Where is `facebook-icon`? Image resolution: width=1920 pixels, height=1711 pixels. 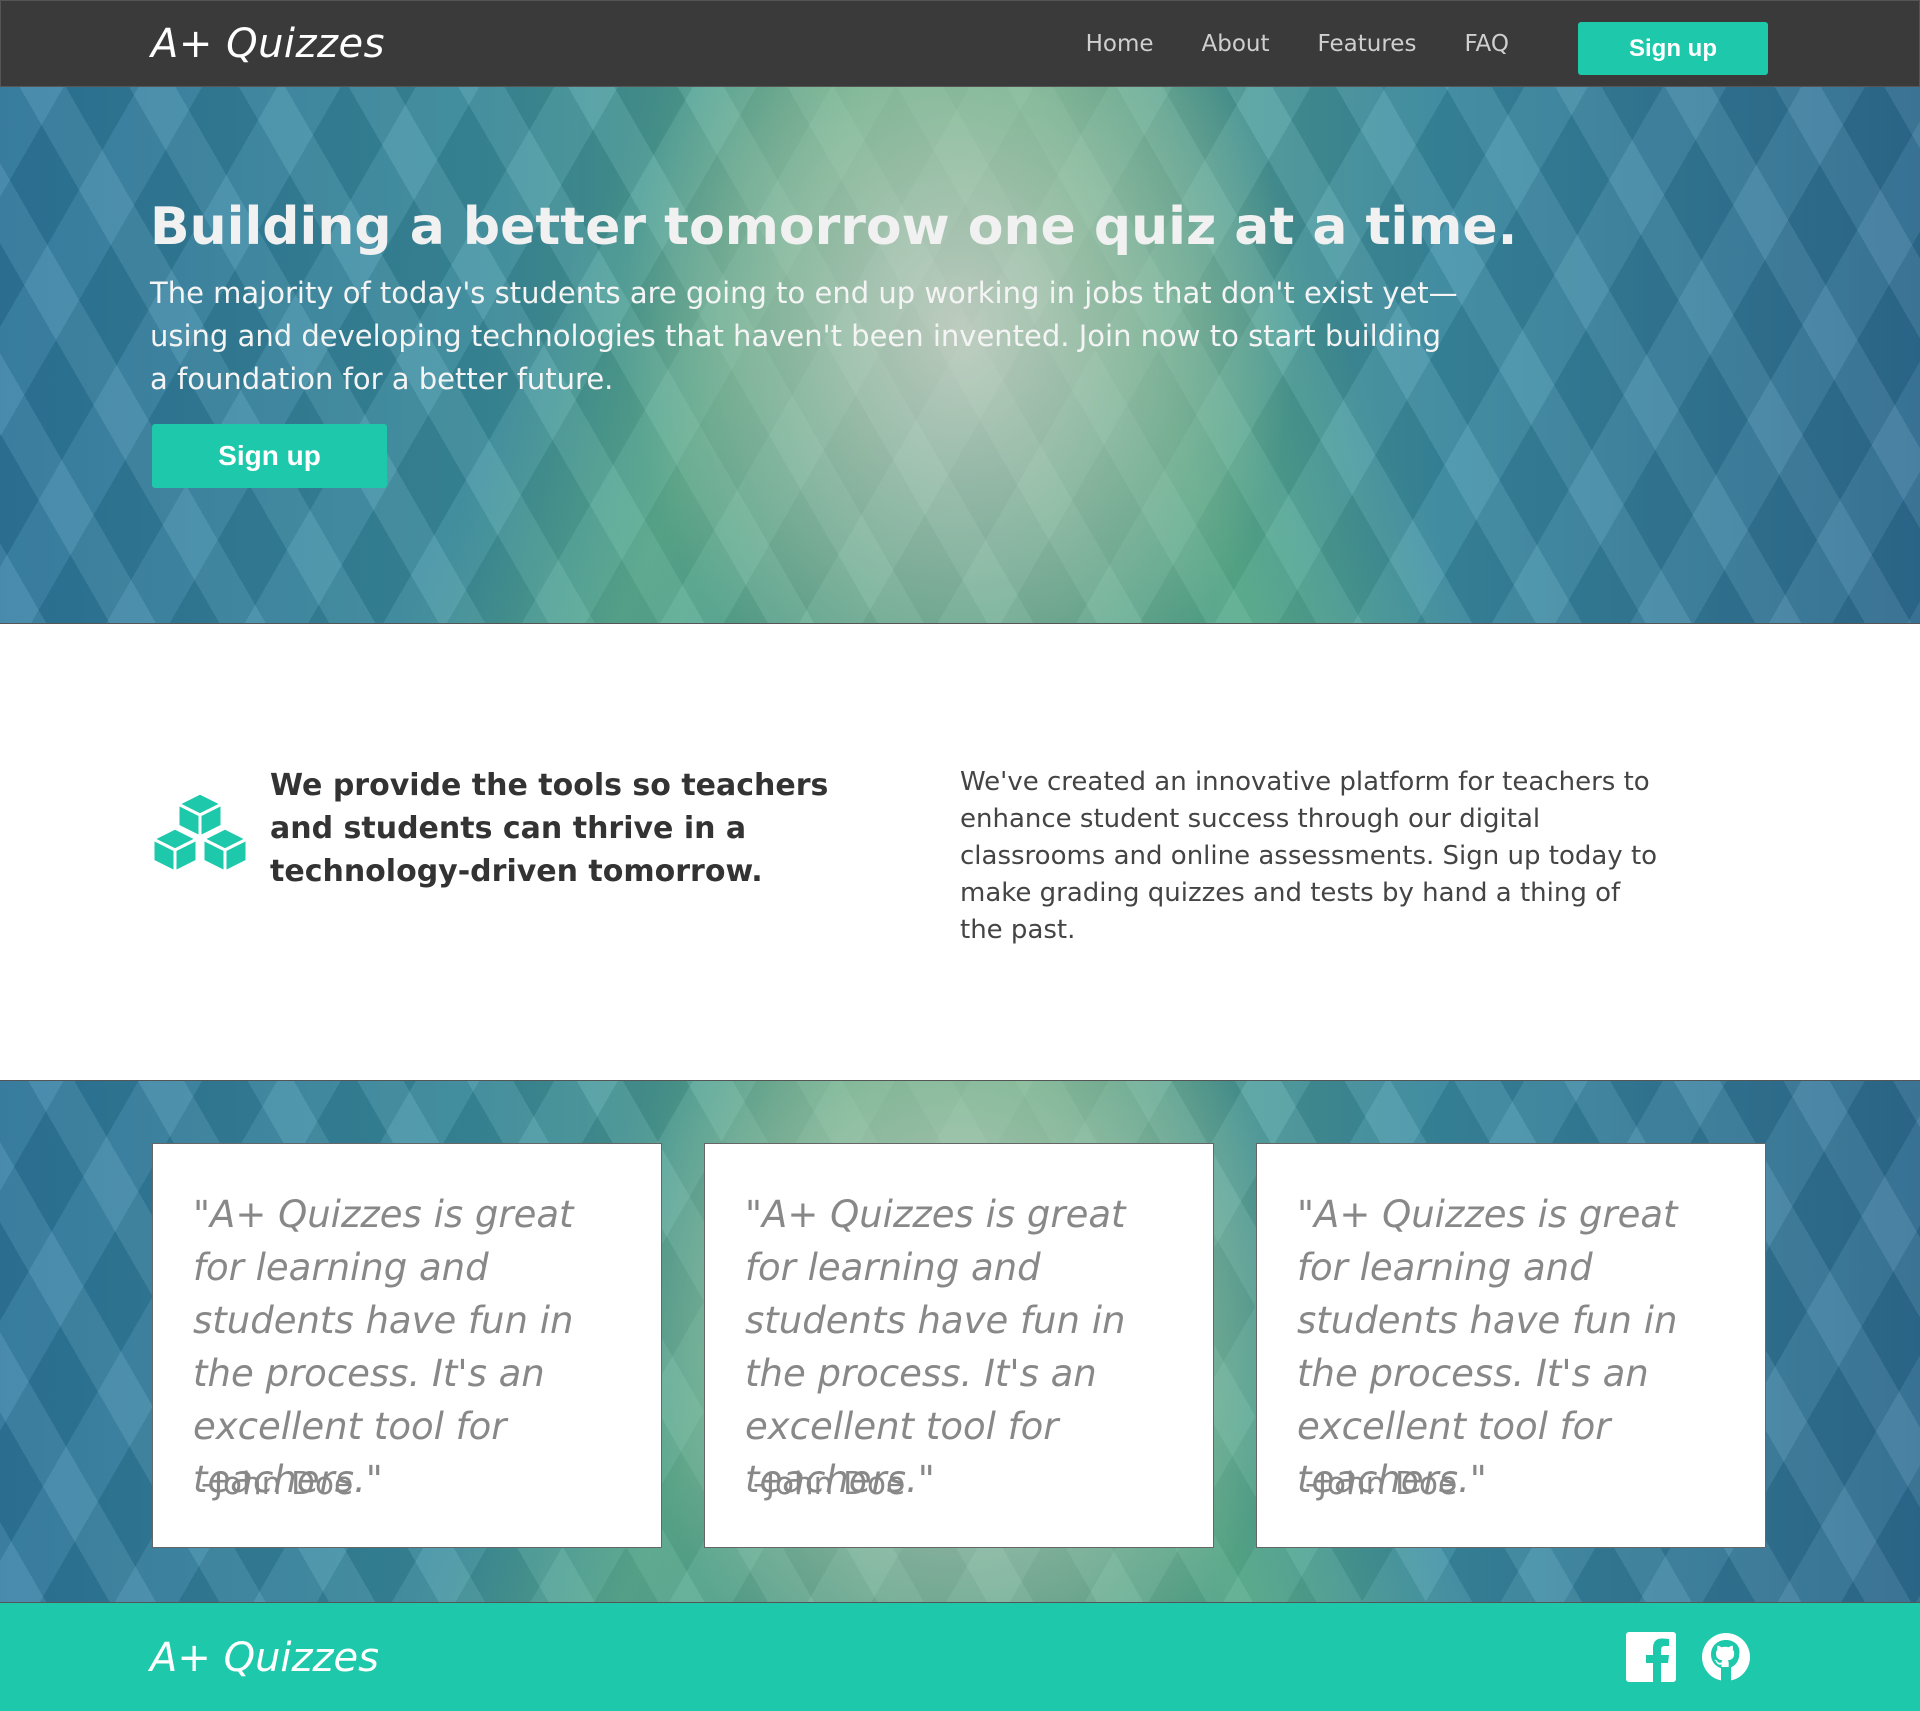 facebook-icon is located at coordinates (1651, 1657).